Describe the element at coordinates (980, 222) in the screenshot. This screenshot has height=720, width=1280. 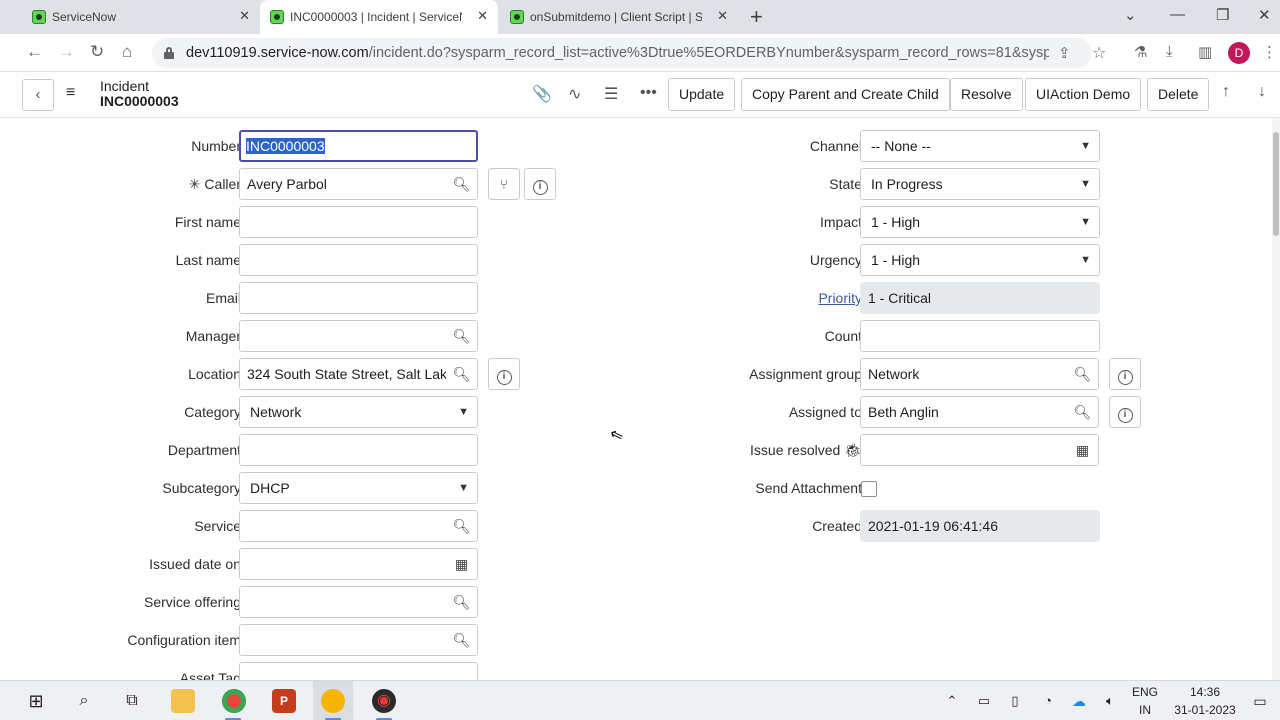
I see `impact-select: 1 - High ▼` at that location.